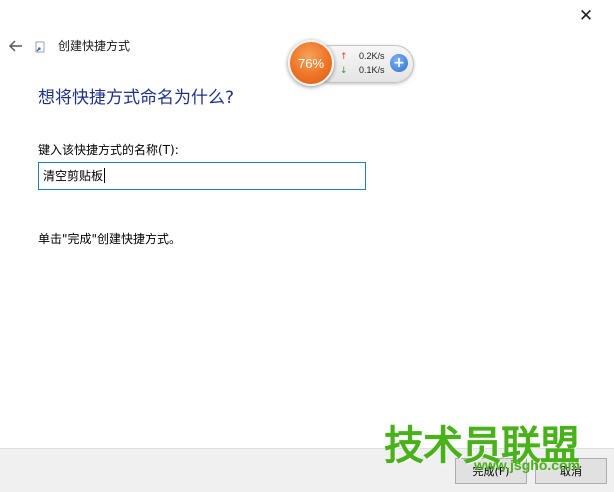 This screenshot has height=492, width=614. What do you see at coordinates (40, 47) in the screenshot?
I see `shortcut-icon` at bounding box center [40, 47].